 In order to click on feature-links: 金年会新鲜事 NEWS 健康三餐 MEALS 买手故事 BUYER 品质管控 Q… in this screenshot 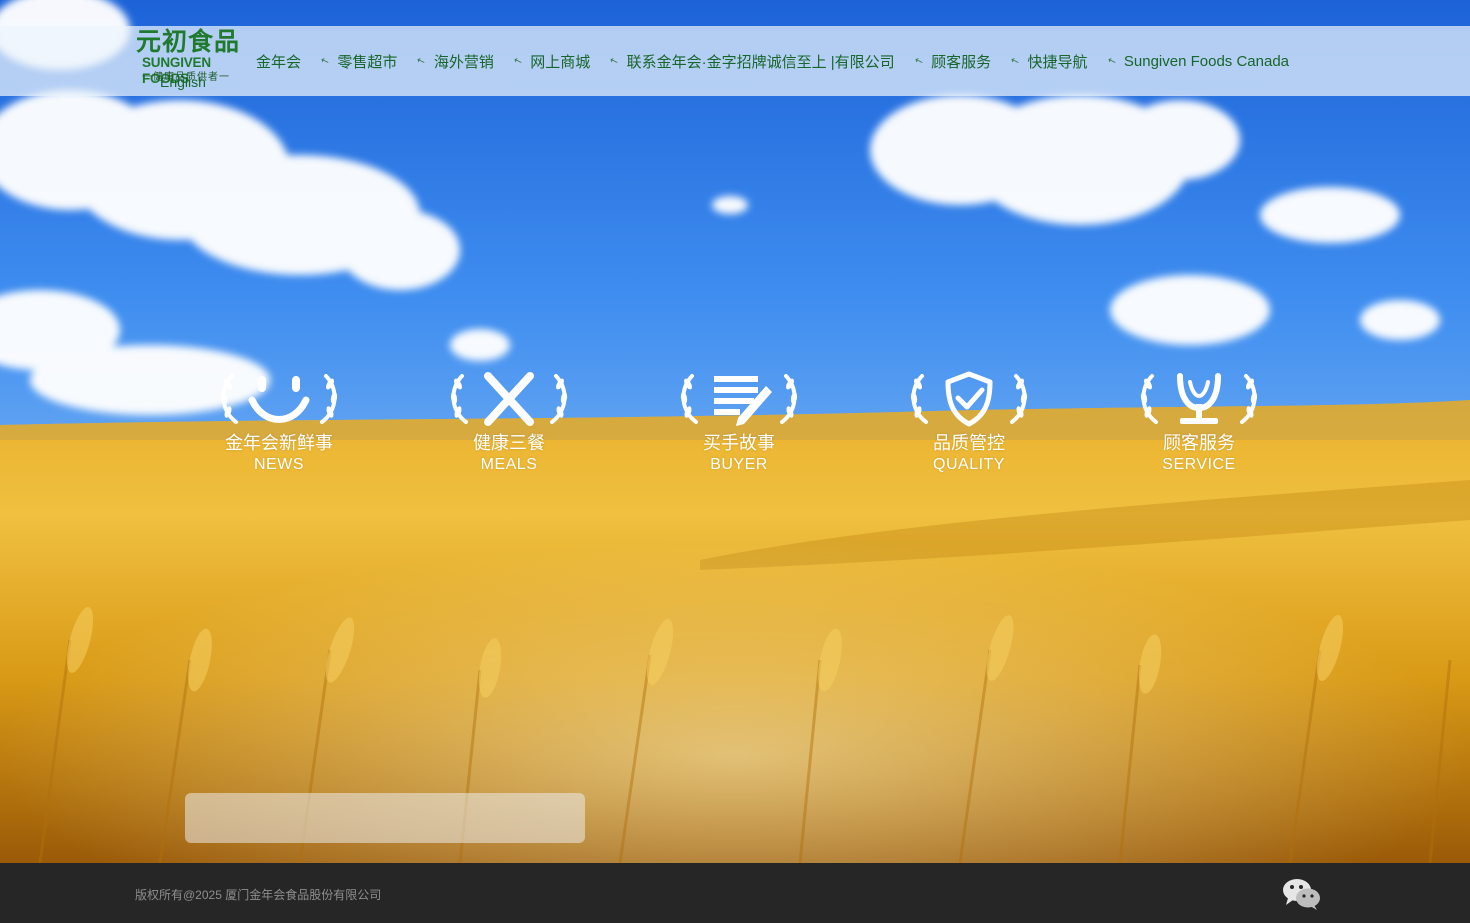, I will do `click(739, 430)`.